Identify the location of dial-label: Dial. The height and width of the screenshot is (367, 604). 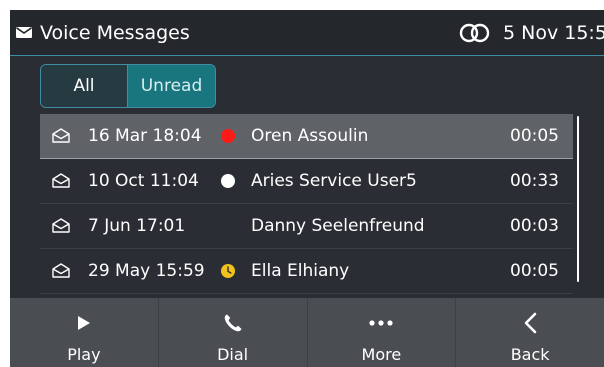
(233, 354).